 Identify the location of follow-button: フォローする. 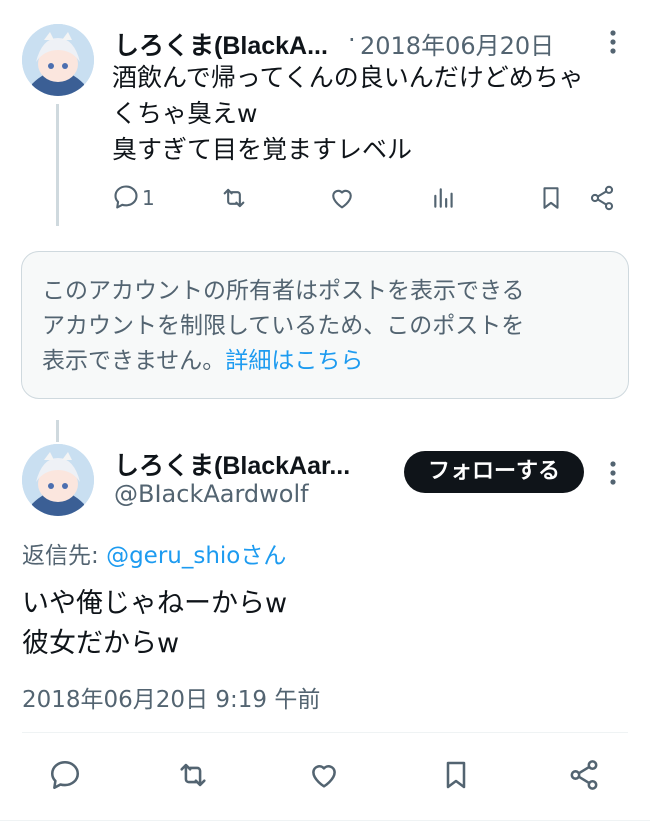
(494, 472).